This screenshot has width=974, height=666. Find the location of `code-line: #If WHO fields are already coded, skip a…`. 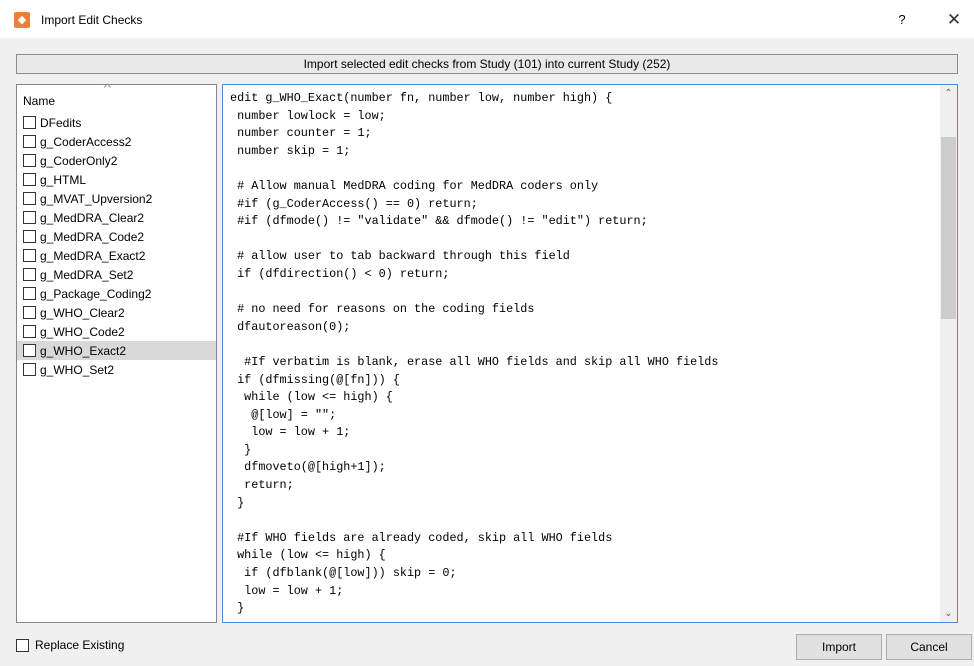

code-line: #If WHO fields are already coded, skip a… is located at coordinates (421, 537).